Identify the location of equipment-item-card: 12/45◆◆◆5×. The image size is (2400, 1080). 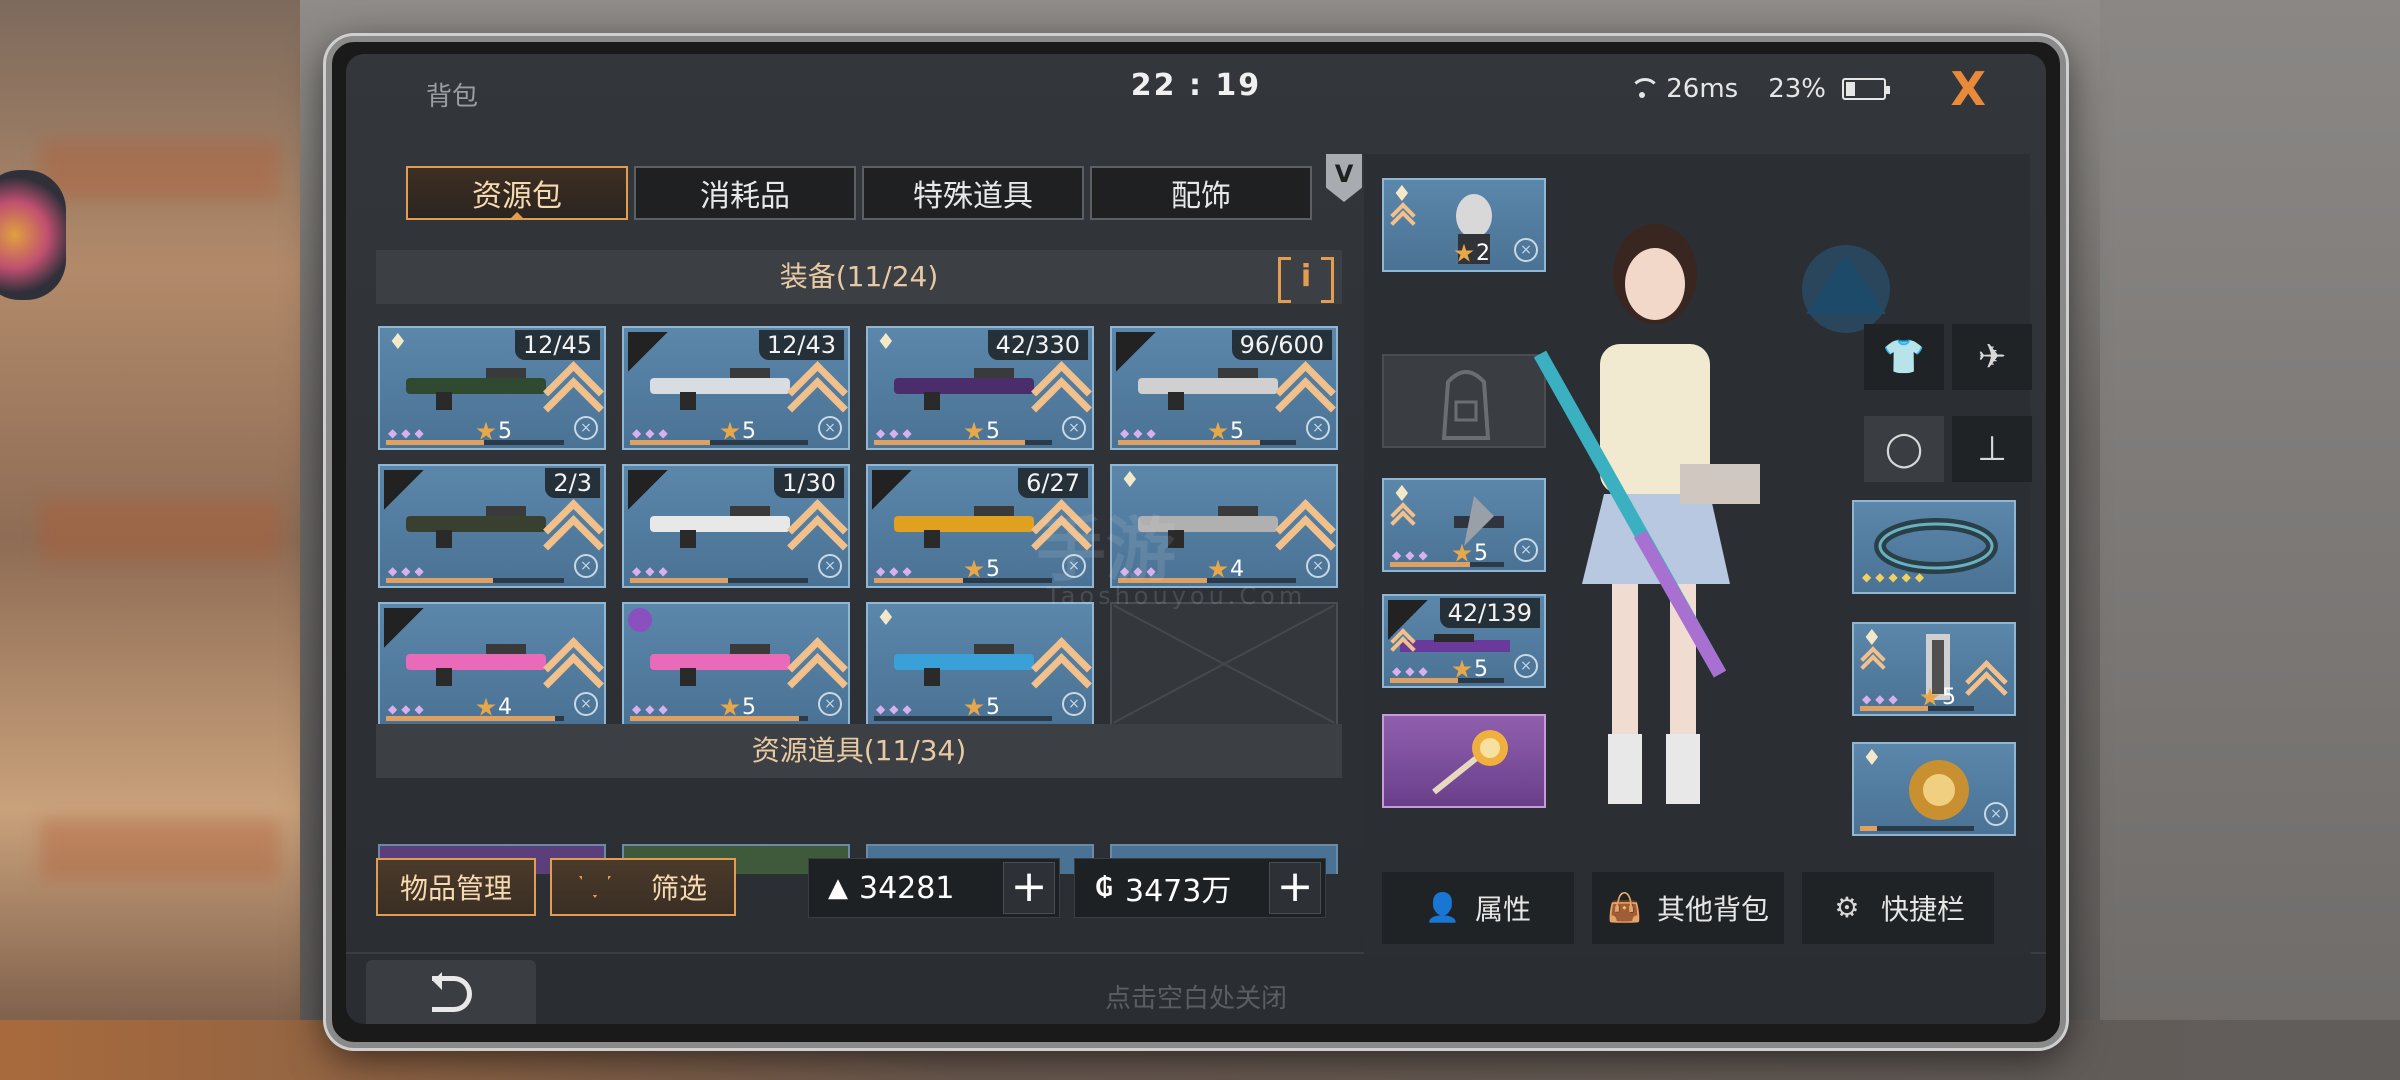
(492, 388).